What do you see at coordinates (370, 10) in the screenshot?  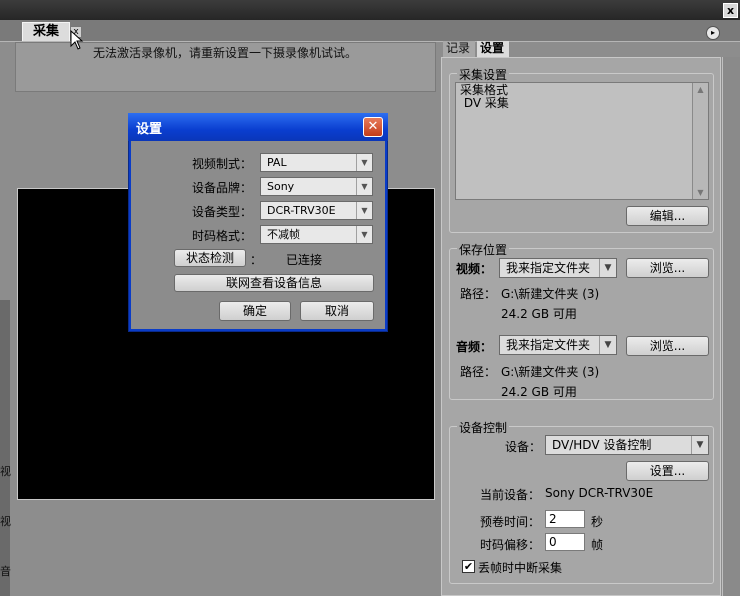 I see `window-title-bar` at bounding box center [370, 10].